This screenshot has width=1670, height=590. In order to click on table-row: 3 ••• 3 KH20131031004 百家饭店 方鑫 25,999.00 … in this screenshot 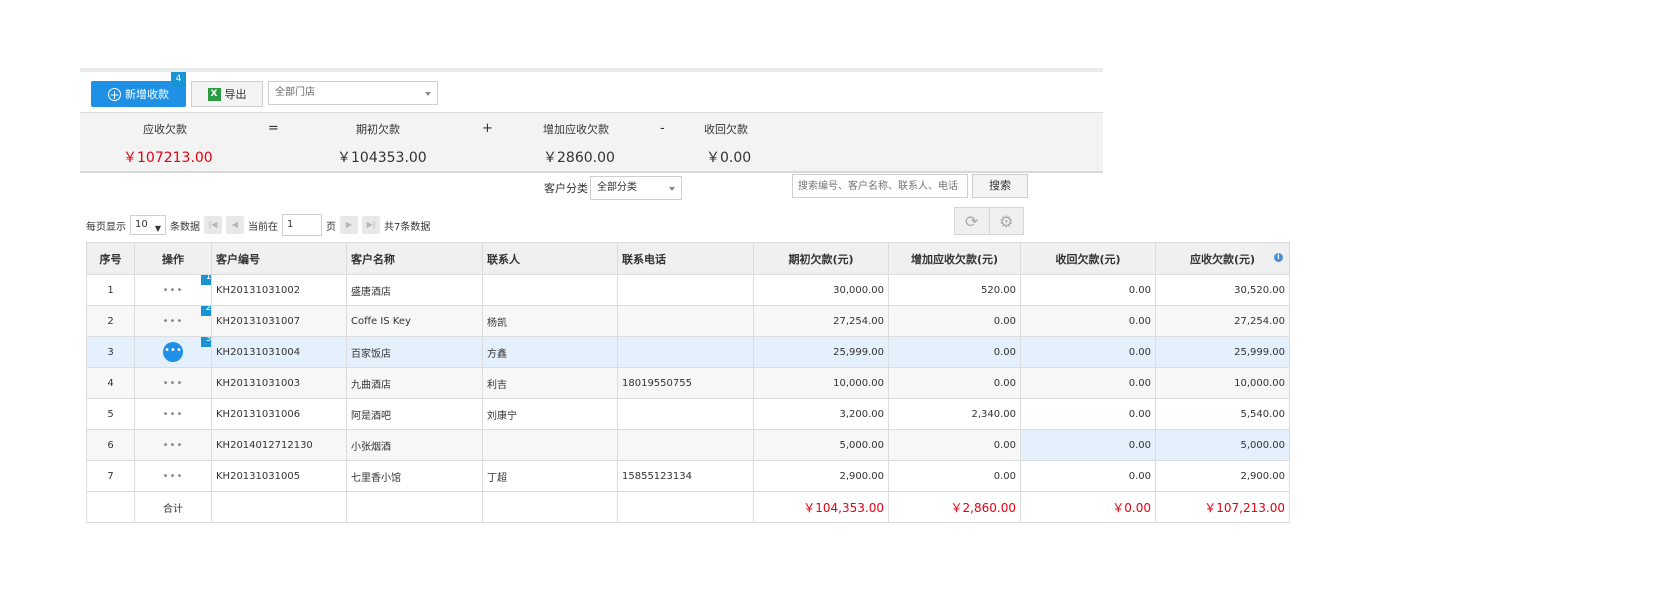, I will do `click(688, 352)`.